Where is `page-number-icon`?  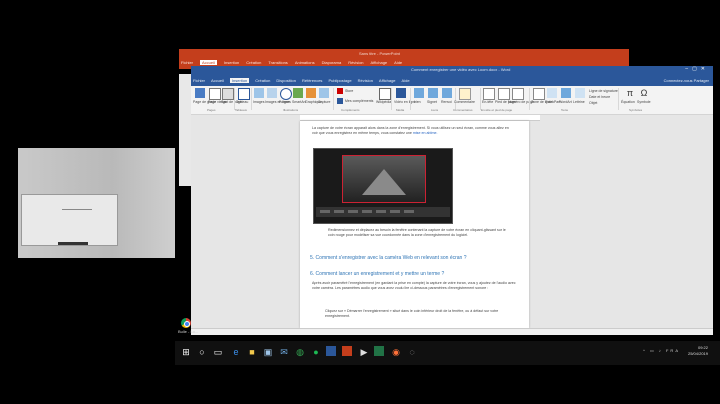
page-number-icon is located at coordinates (518, 94).